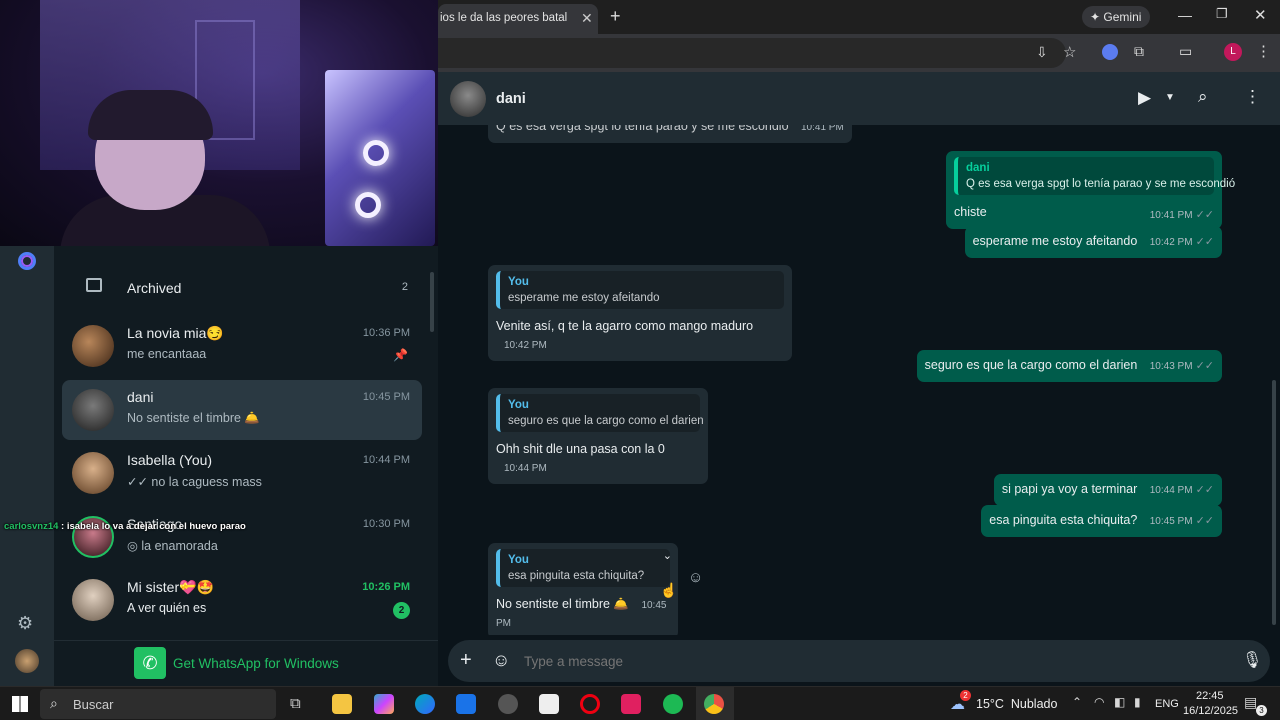 Image resolution: width=1280 pixels, height=720 pixels. Describe the element at coordinates (158, 704) in the screenshot. I see `taskbar-search: ⌕ Buscar` at that location.